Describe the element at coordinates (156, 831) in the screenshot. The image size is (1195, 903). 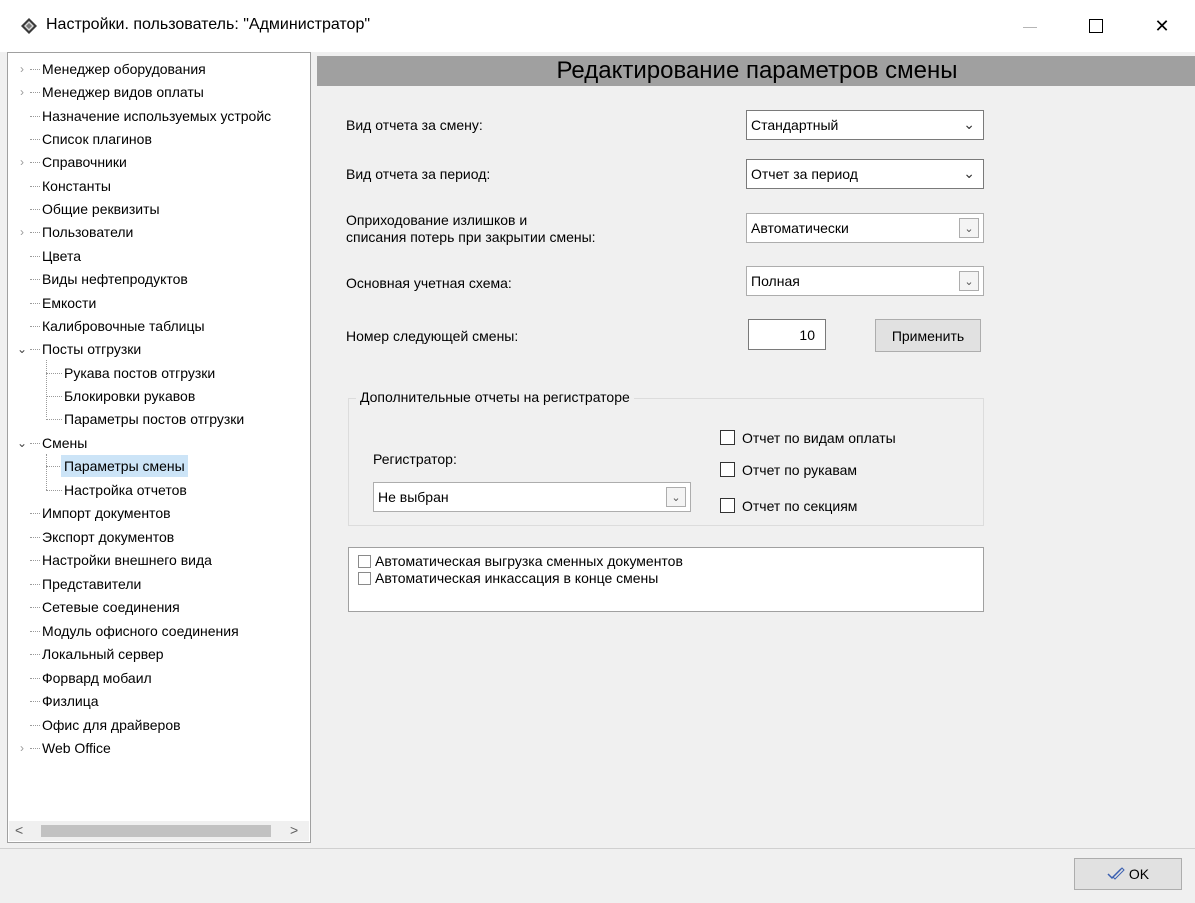
I see `scroll-thumb` at that location.